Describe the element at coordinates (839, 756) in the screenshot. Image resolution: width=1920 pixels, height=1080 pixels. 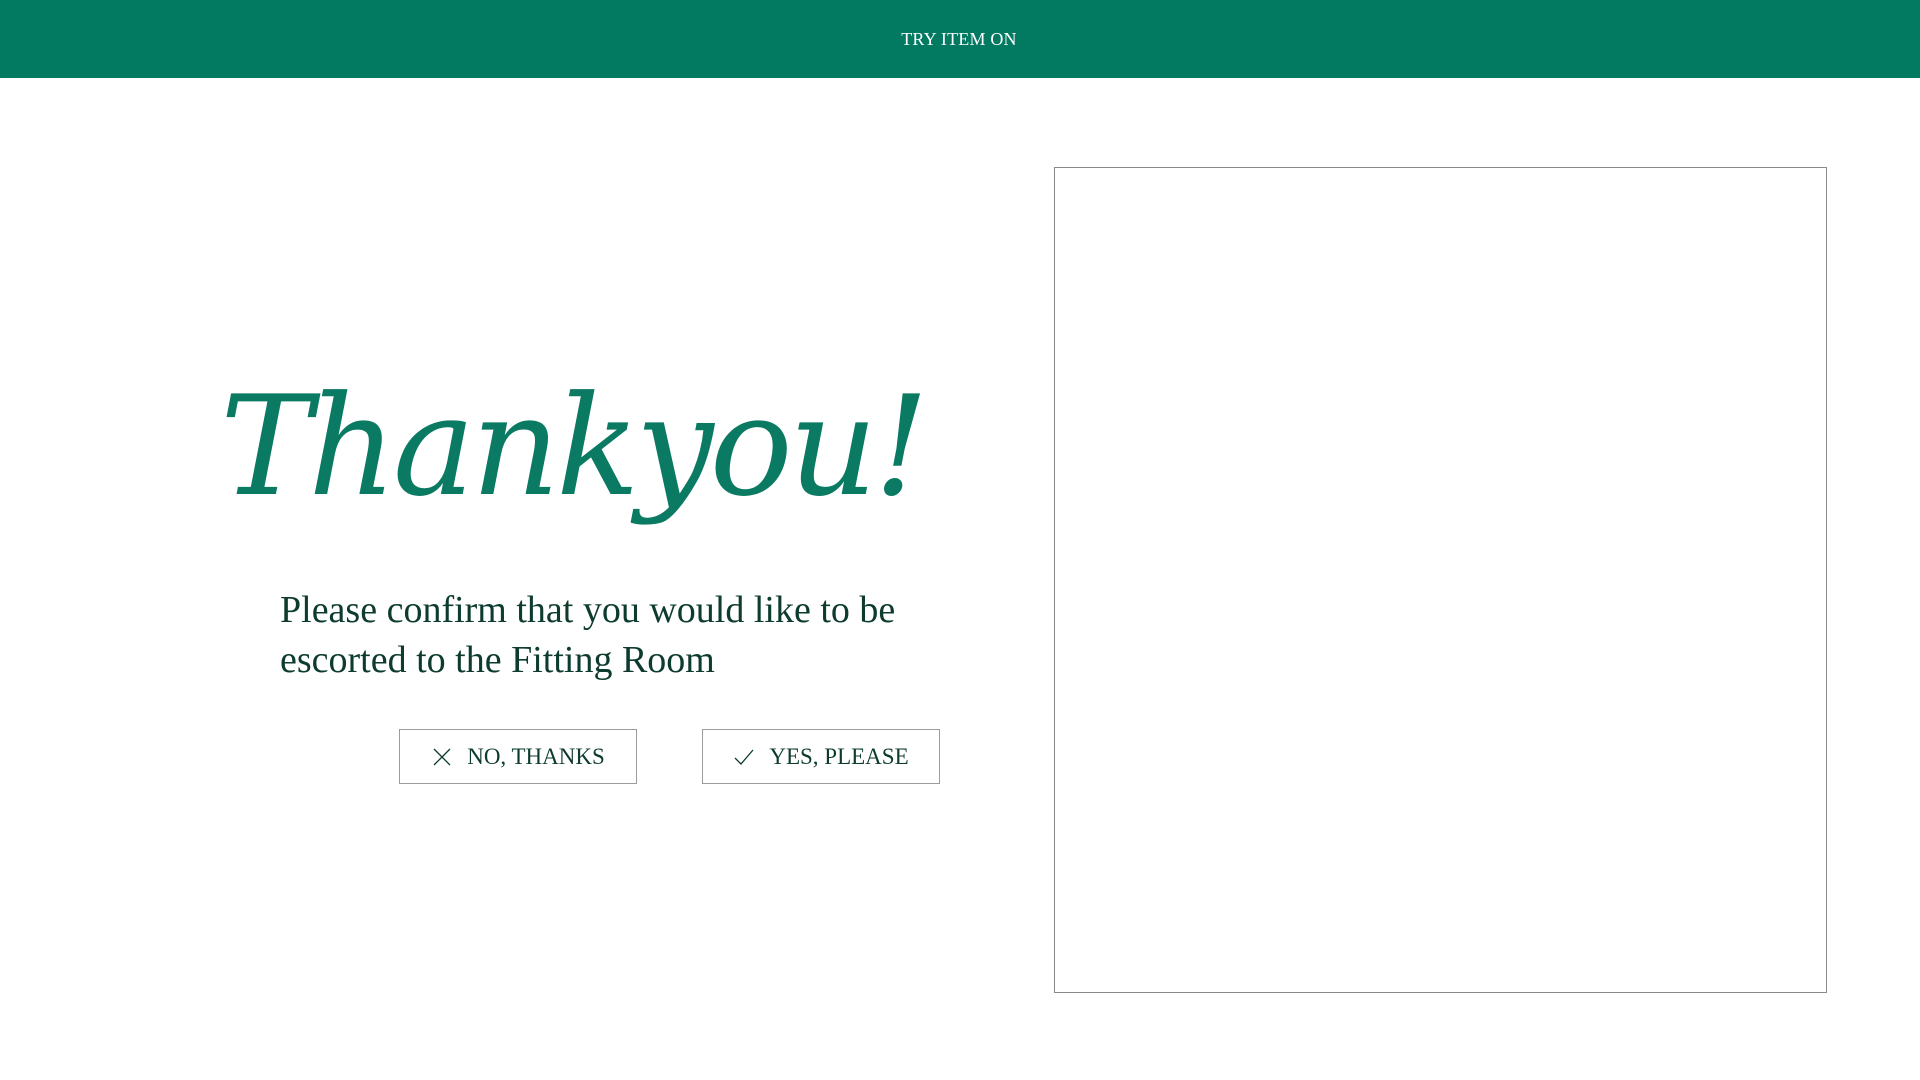
I see `yes-please-label: YES, PLEASE` at that location.